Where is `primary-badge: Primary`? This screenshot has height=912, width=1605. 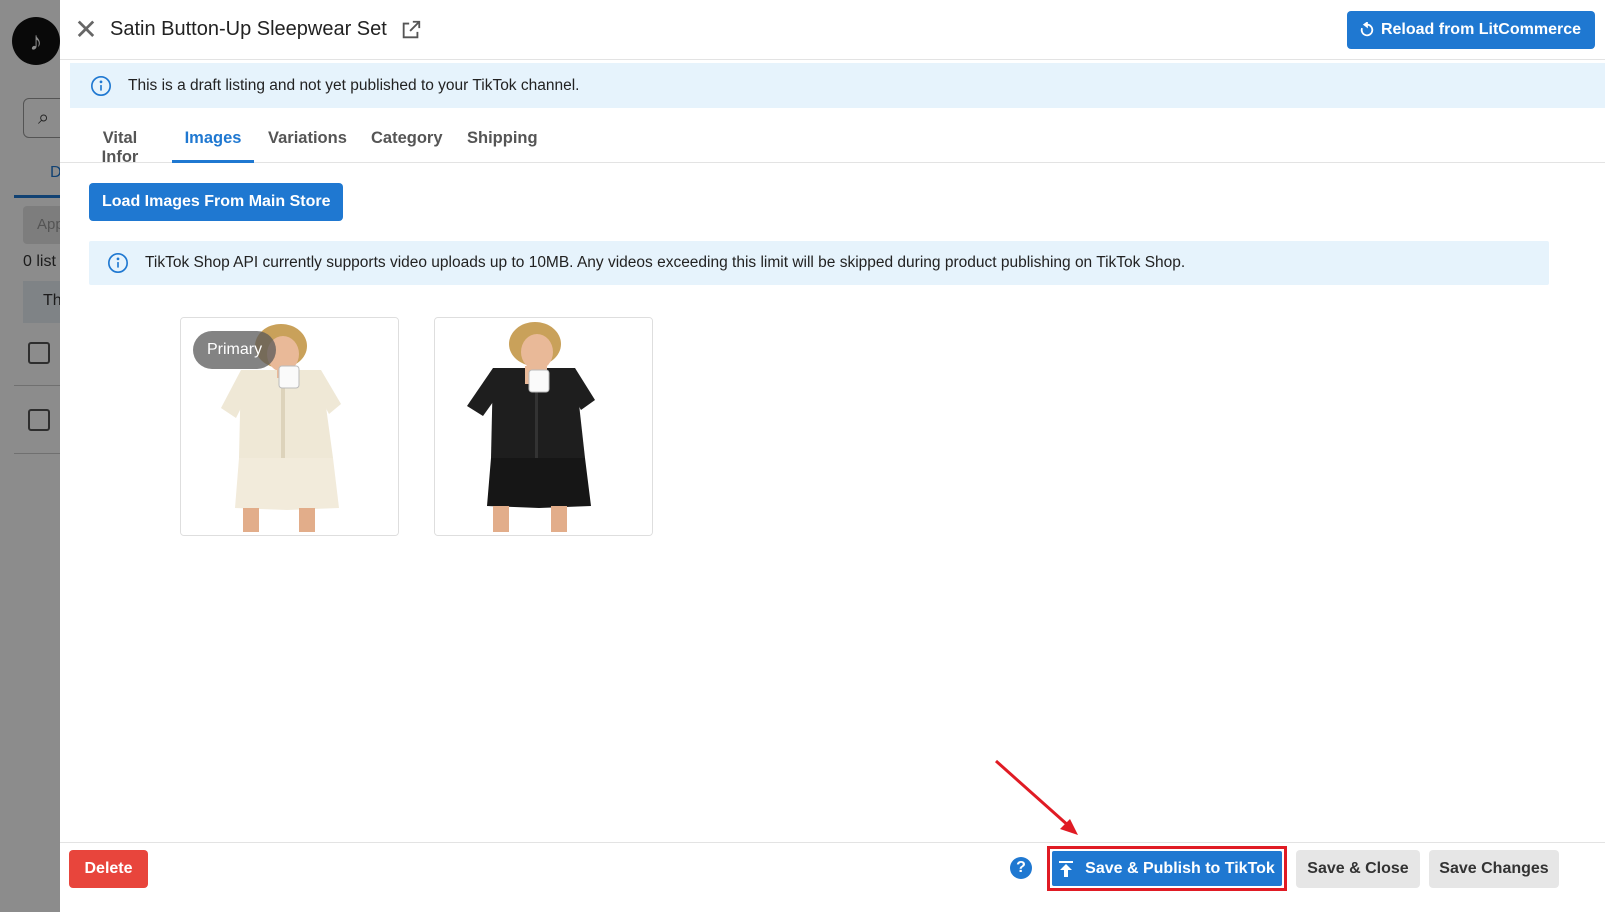 primary-badge: Primary is located at coordinates (235, 350).